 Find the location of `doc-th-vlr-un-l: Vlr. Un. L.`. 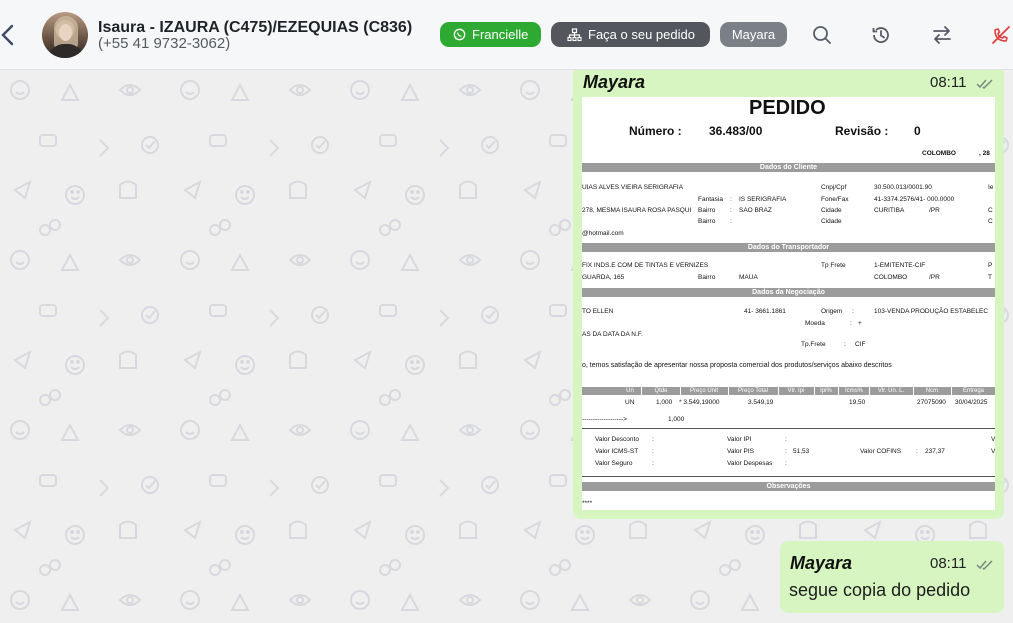

doc-th-vlr-un-l: Vlr. Un. L. is located at coordinates (891, 391).